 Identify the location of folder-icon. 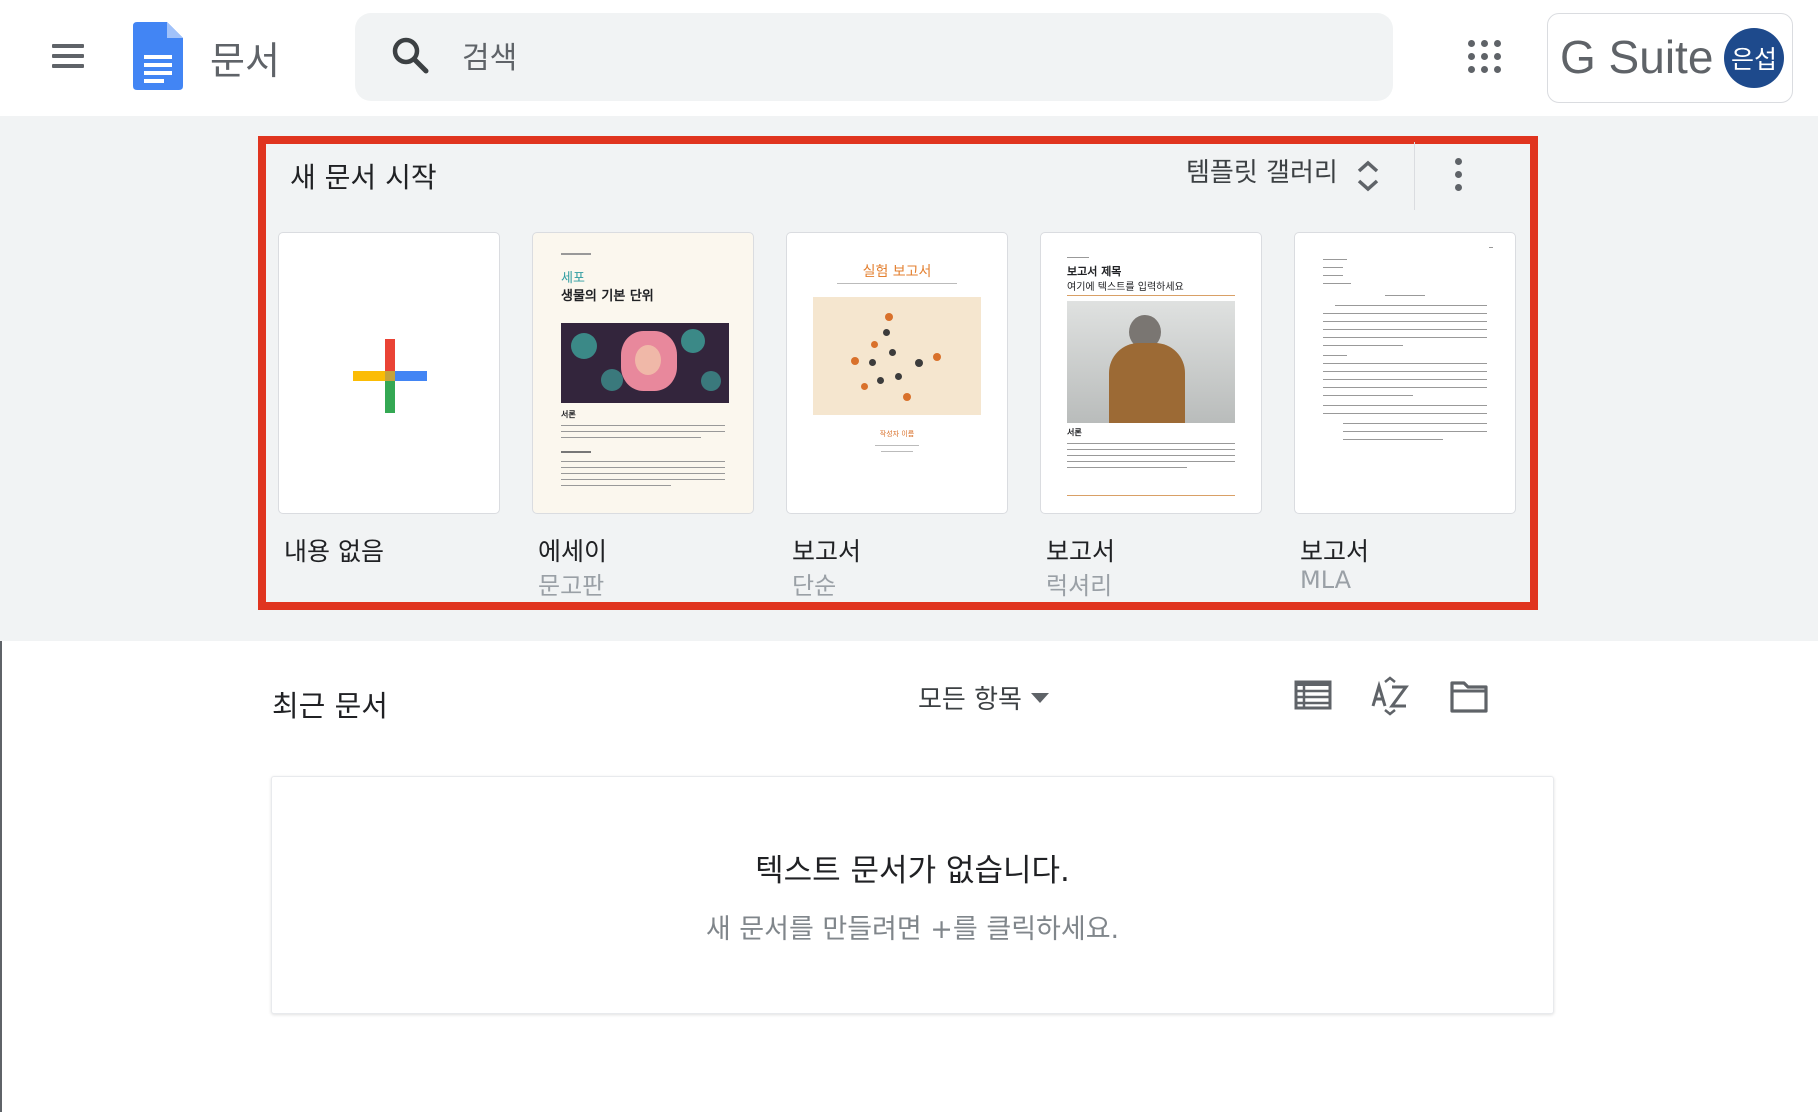
(1469, 698).